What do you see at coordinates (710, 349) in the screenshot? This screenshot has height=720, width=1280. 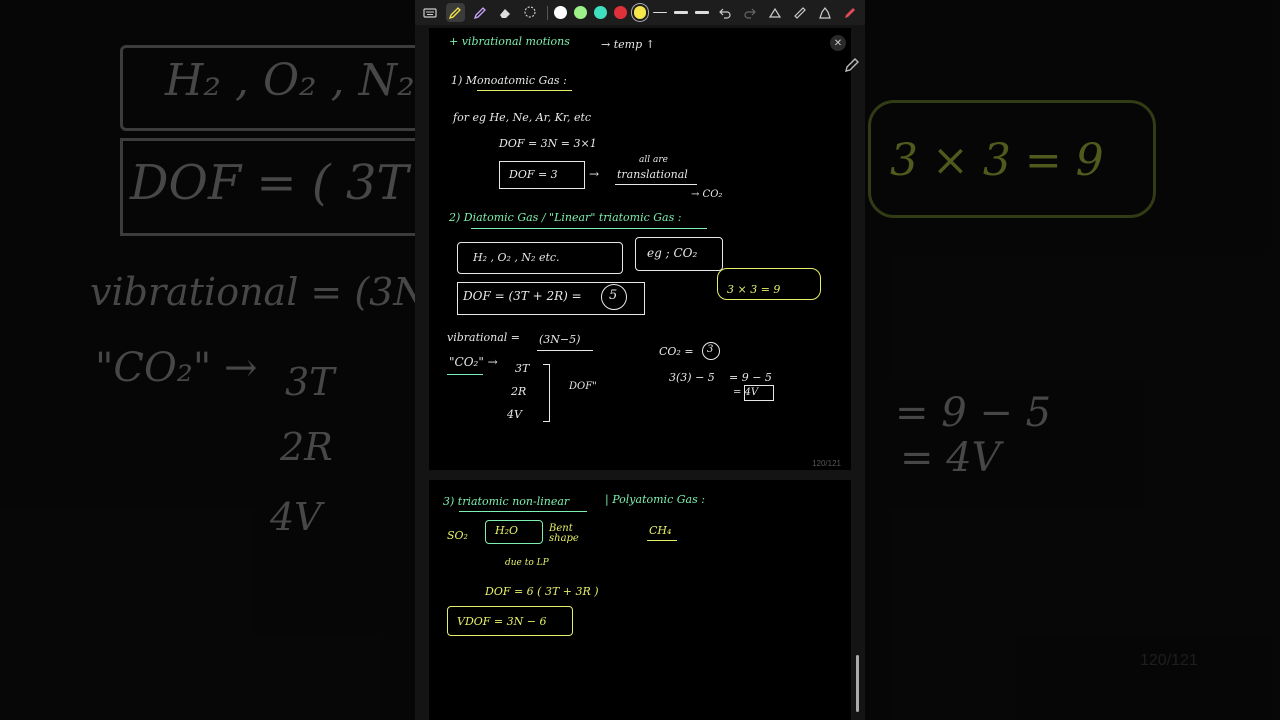 I see `p1-three: 3` at bounding box center [710, 349].